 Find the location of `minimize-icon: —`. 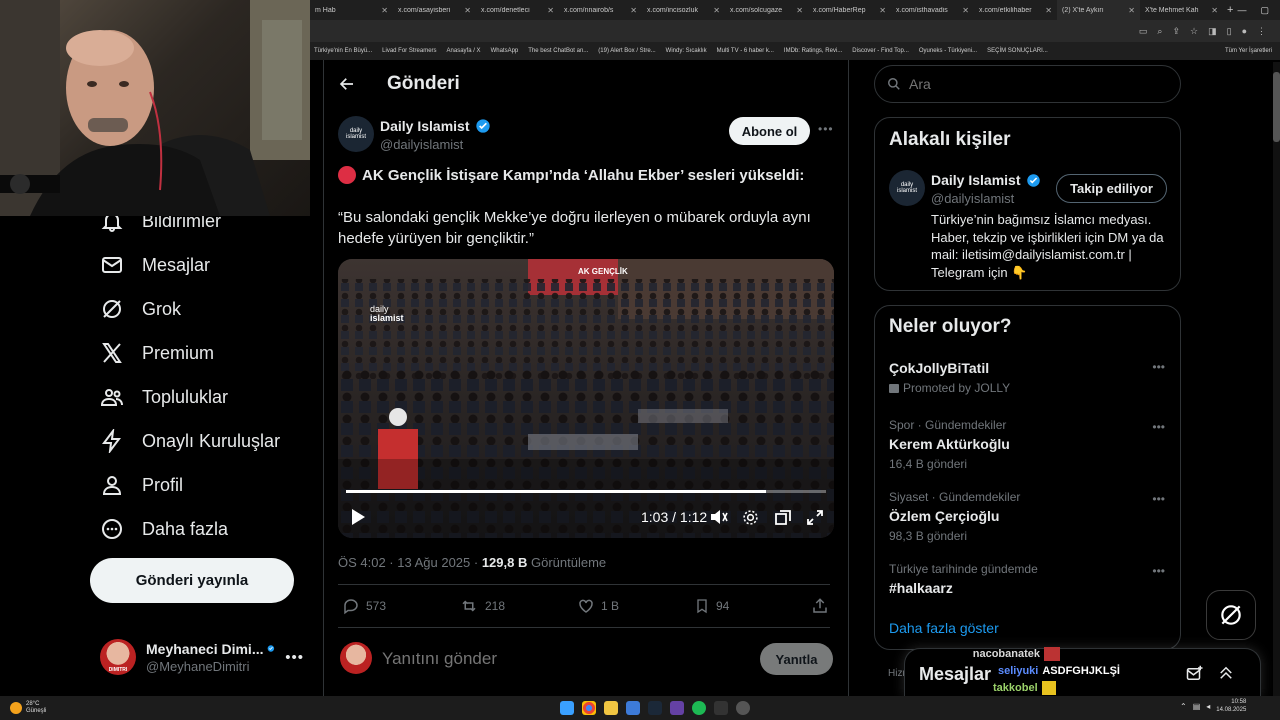

minimize-icon: — is located at coordinates (1241, 10).